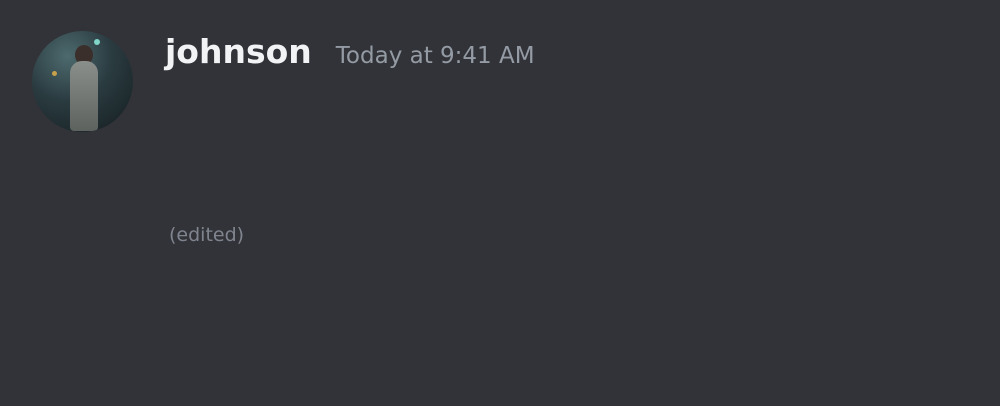 The image size is (1000, 406). Describe the element at coordinates (565, 232) in the screenshot. I see `message-line: (edited)` at that location.